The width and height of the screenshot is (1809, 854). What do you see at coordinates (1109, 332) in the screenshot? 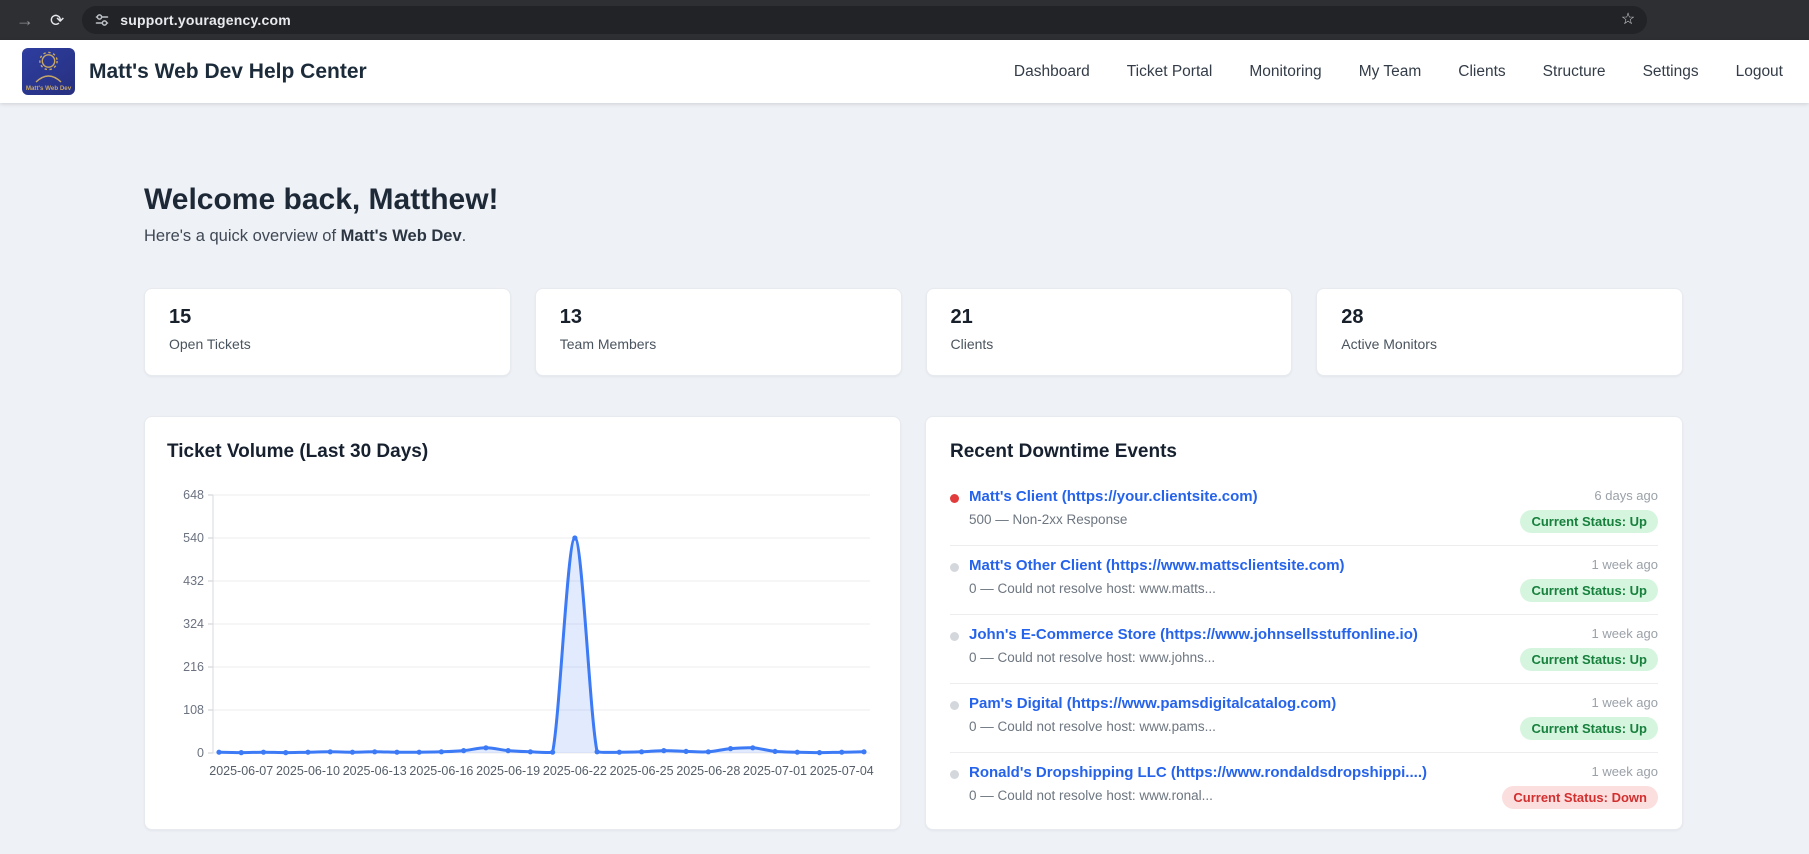
I see `stat-card-clients: 21 Clients` at bounding box center [1109, 332].